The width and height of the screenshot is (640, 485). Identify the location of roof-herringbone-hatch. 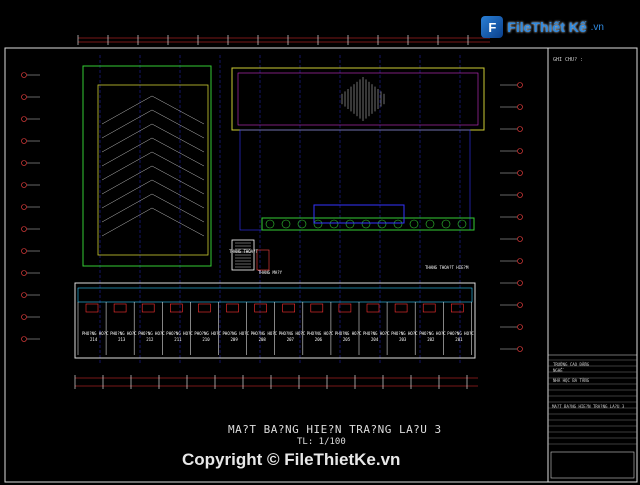
(153, 166).